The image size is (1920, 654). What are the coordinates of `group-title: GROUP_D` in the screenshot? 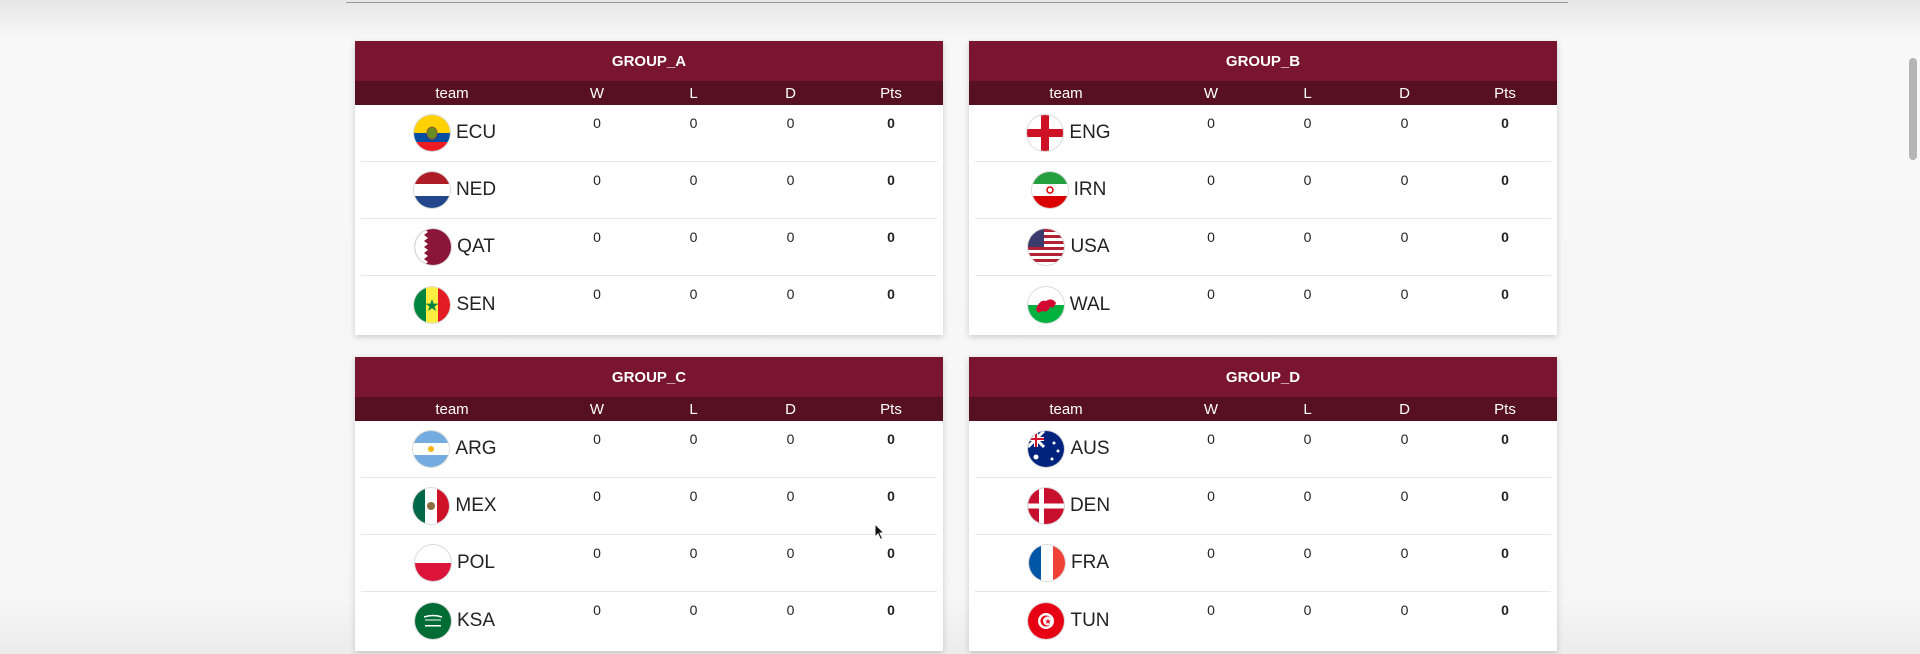 It's located at (1263, 377).